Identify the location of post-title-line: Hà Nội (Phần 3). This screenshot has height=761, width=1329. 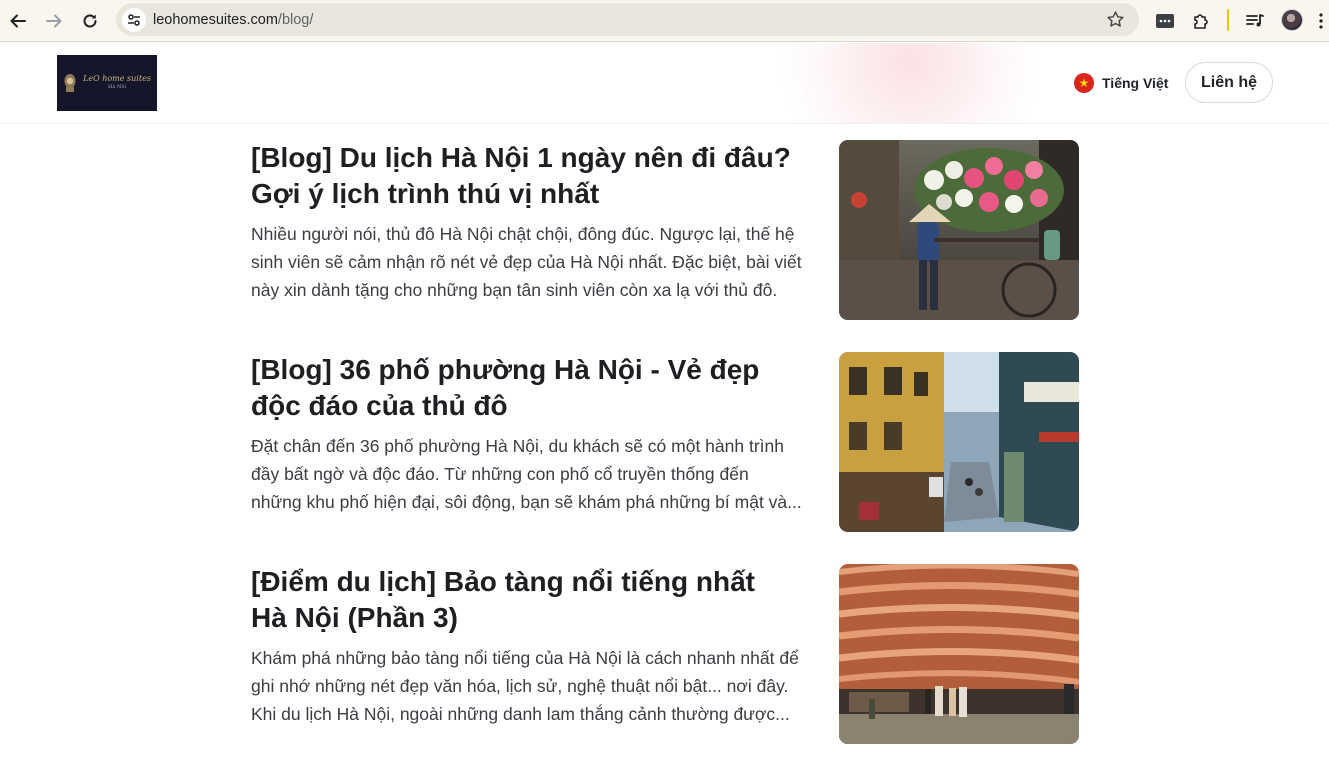
(354, 617).